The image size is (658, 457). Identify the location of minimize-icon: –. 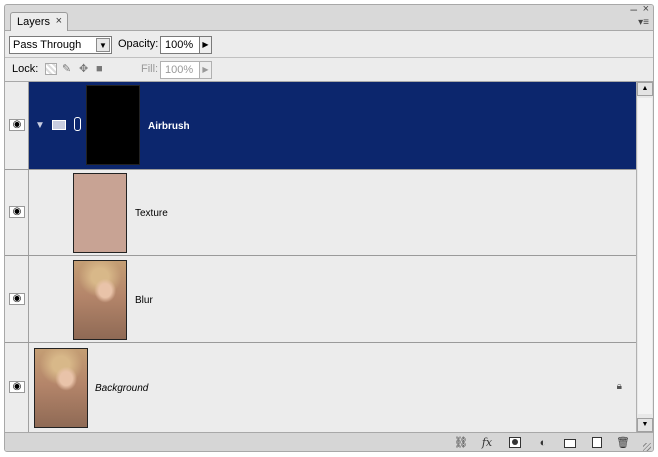
(633, 10).